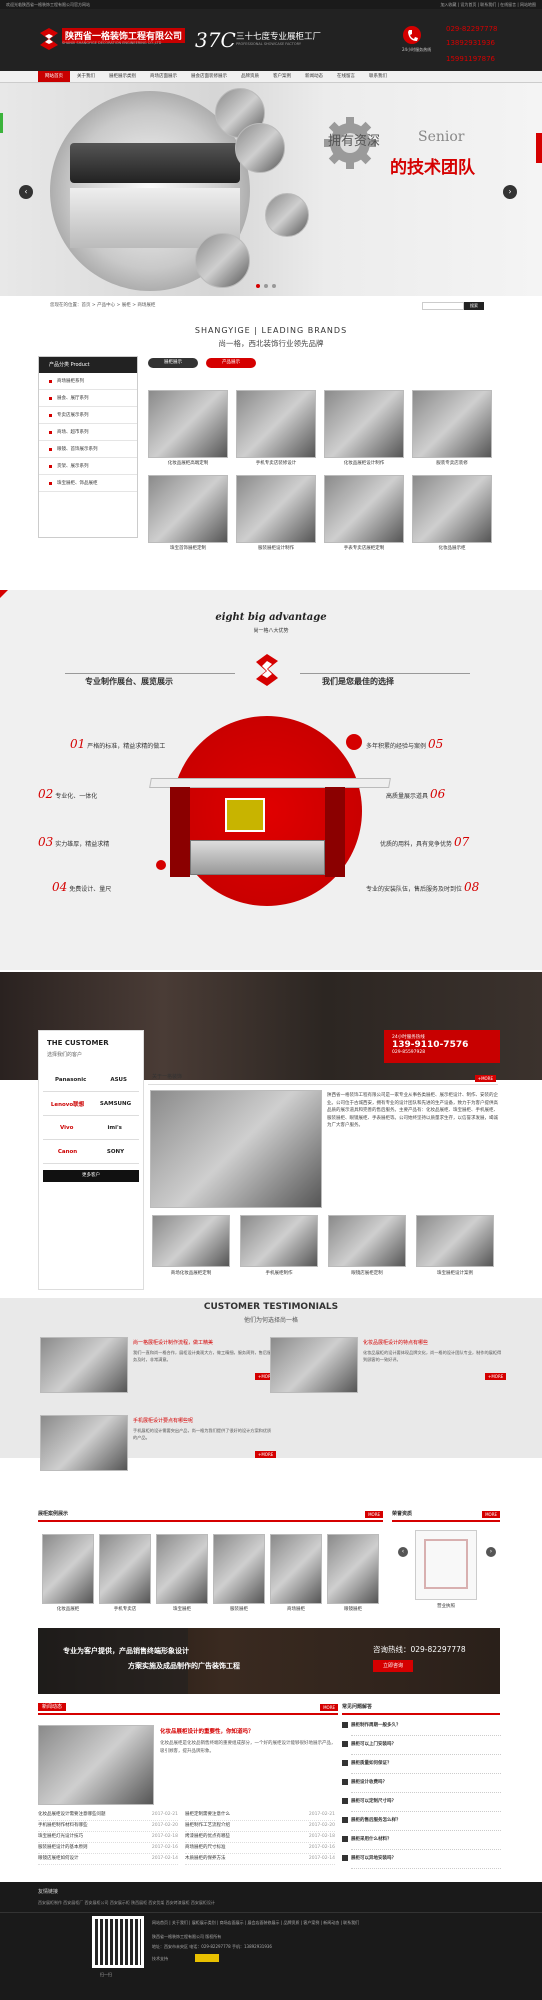 This screenshot has width=542, height=2000. What do you see at coordinates (203, 1342) in the screenshot?
I see `testimonial-title: 尚一格展柜设计制作流程，做工精美` at bounding box center [203, 1342].